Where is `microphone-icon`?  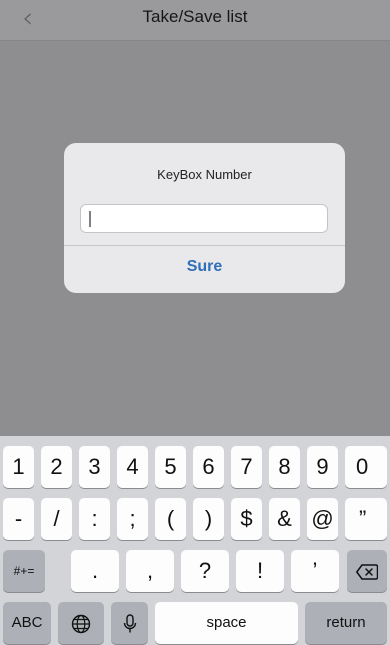 microphone-icon is located at coordinates (129, 623).